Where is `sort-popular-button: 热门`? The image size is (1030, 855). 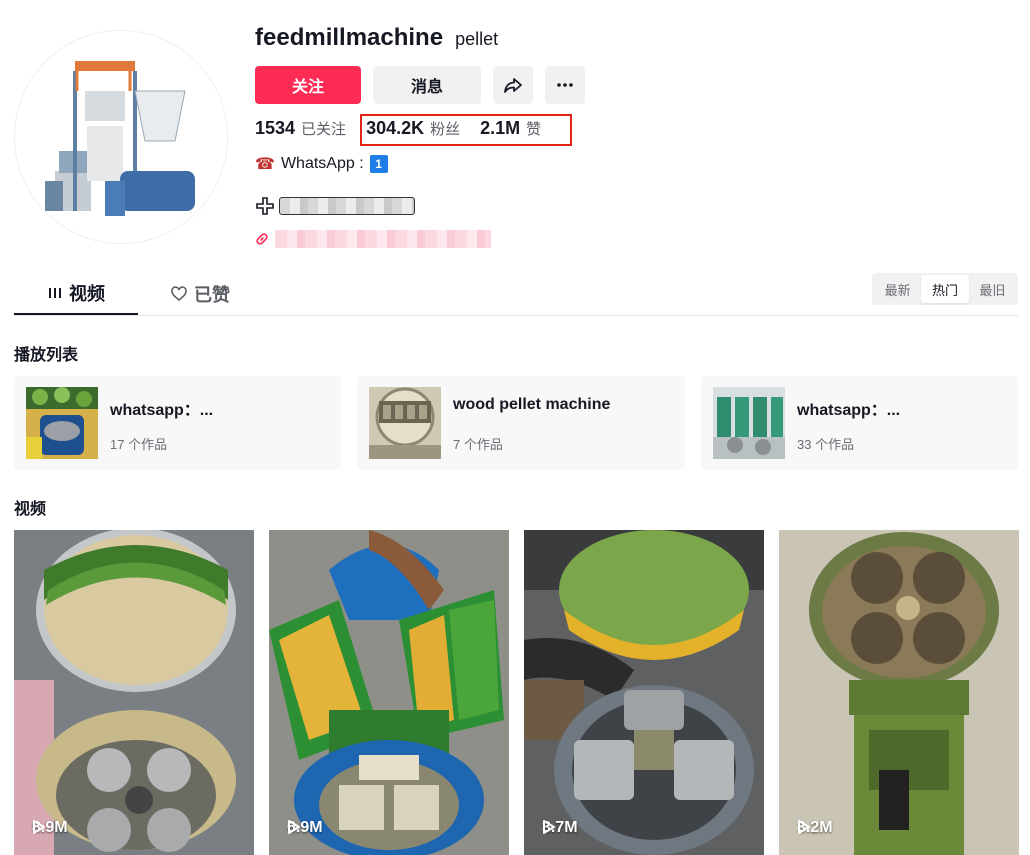
sort-popular-button: 热门 is located at coordinates (945, 289).